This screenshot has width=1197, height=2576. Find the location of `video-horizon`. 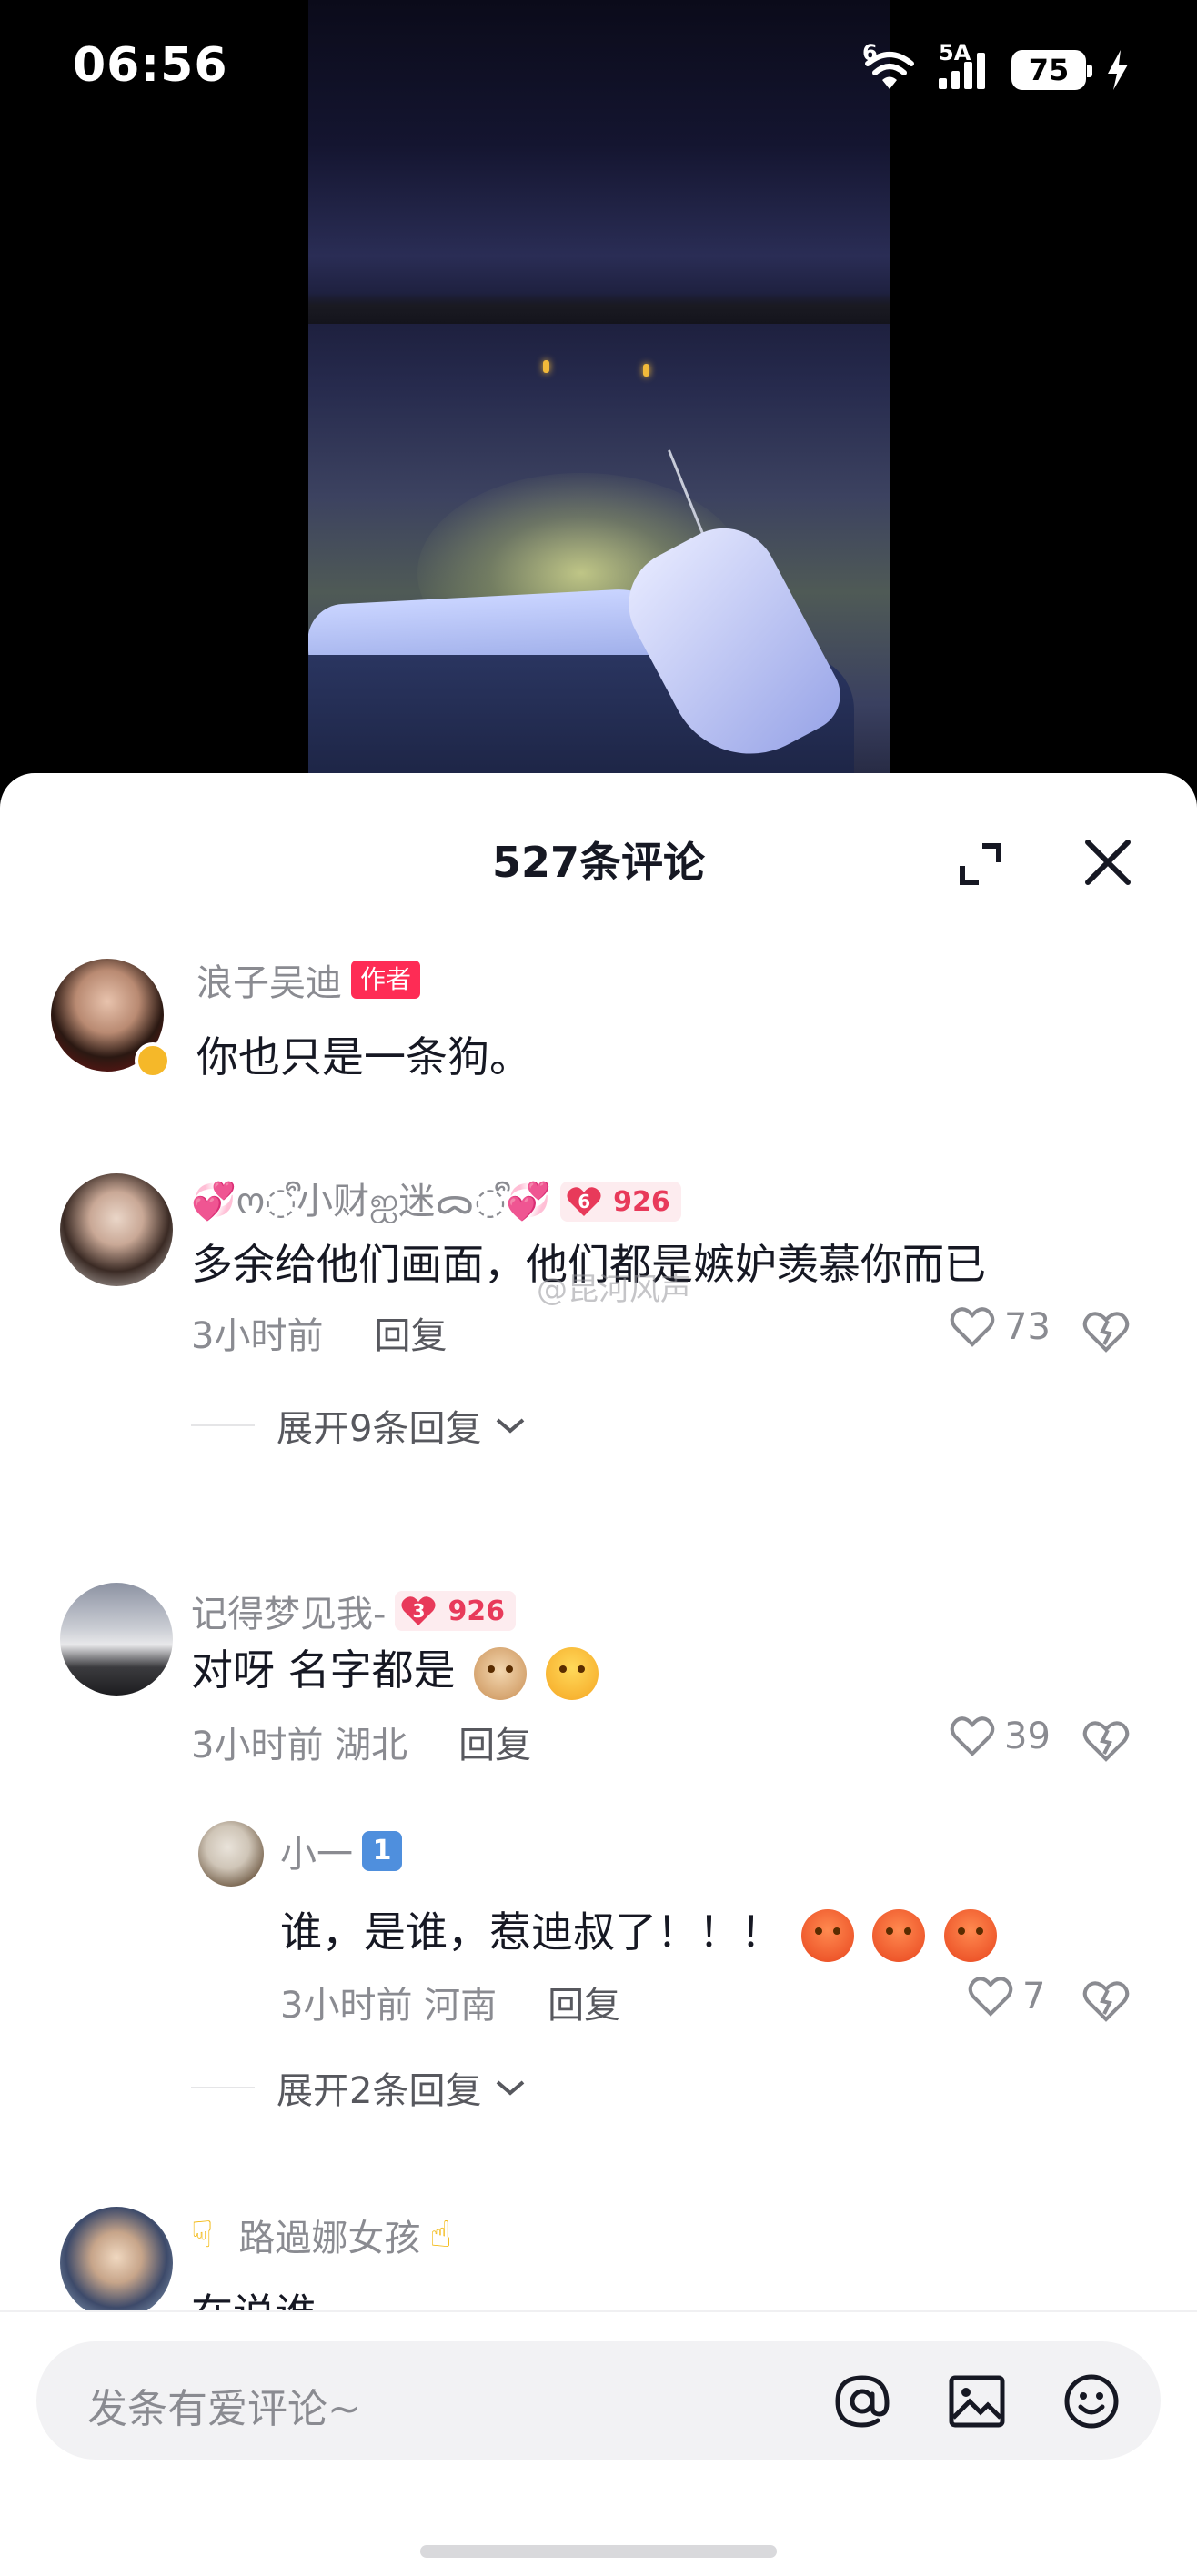

video-horizon is located at coordinates (599, 308).